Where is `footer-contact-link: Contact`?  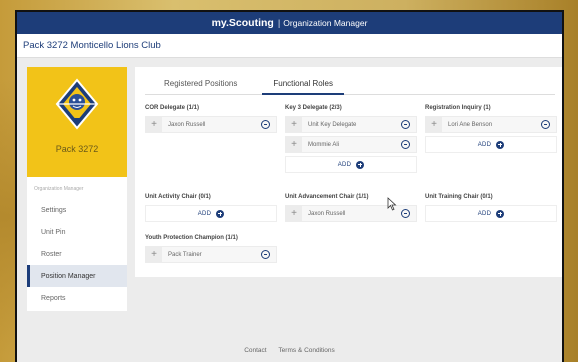
footer-contact-link: Contact is located at coordinates (255, 350).